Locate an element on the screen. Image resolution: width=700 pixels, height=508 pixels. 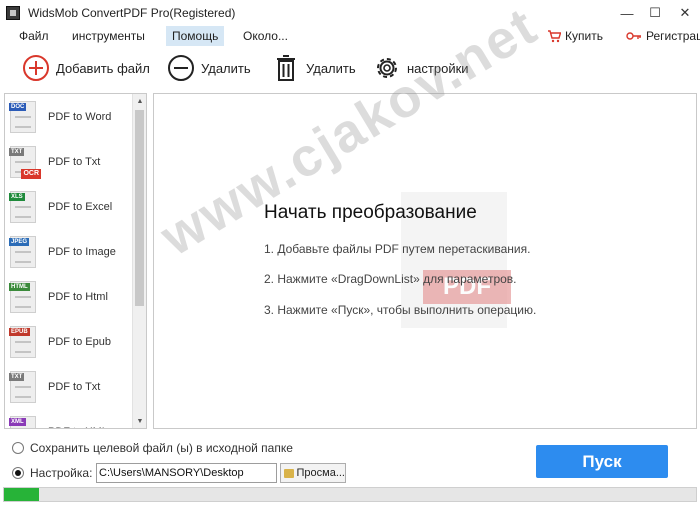
toolbar: Добавить файл Удалить Удалить настройки is located at coordinates (350, 69).